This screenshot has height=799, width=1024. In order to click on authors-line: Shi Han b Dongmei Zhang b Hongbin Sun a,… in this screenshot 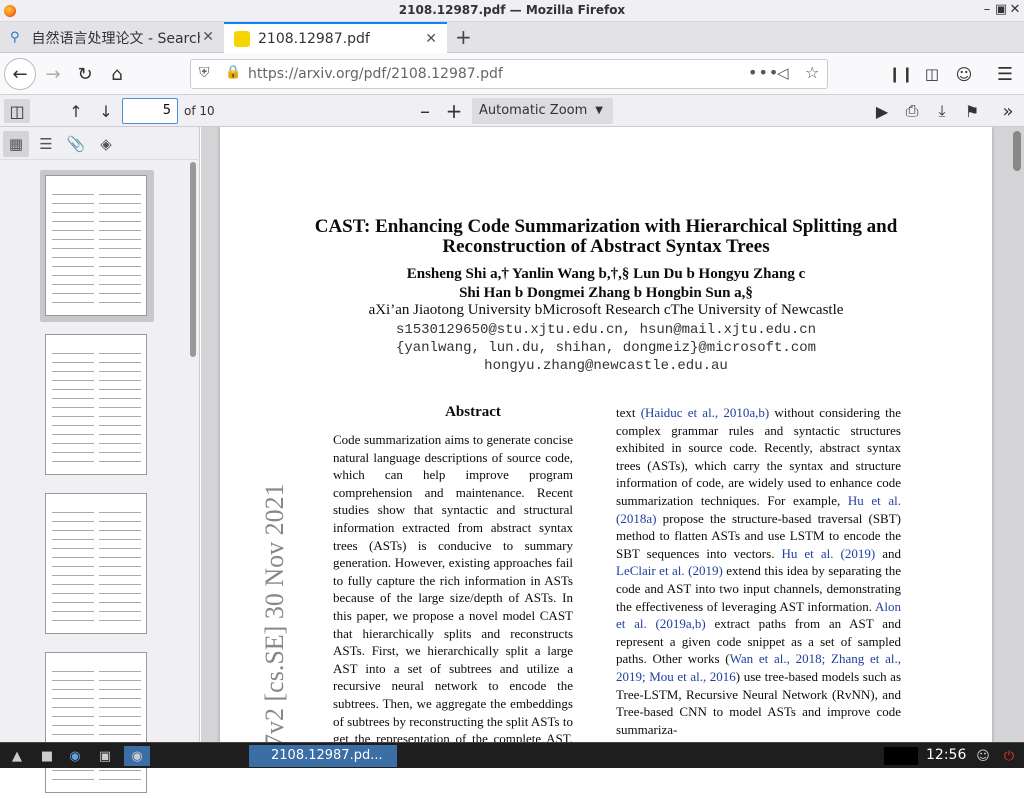, I will do `click(606, 293)`.